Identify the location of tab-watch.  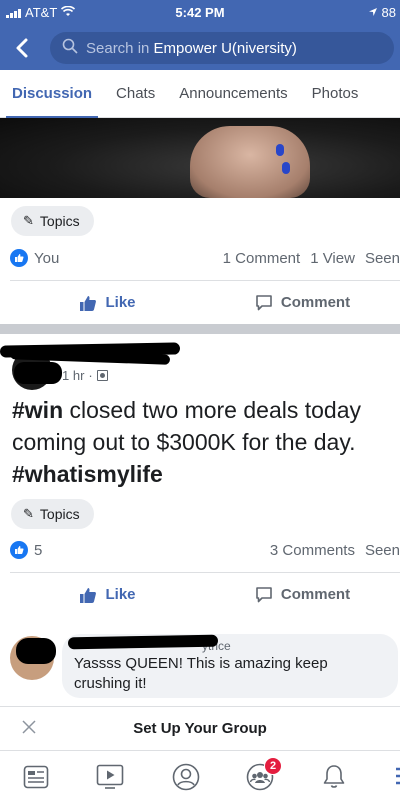
(110, 777).